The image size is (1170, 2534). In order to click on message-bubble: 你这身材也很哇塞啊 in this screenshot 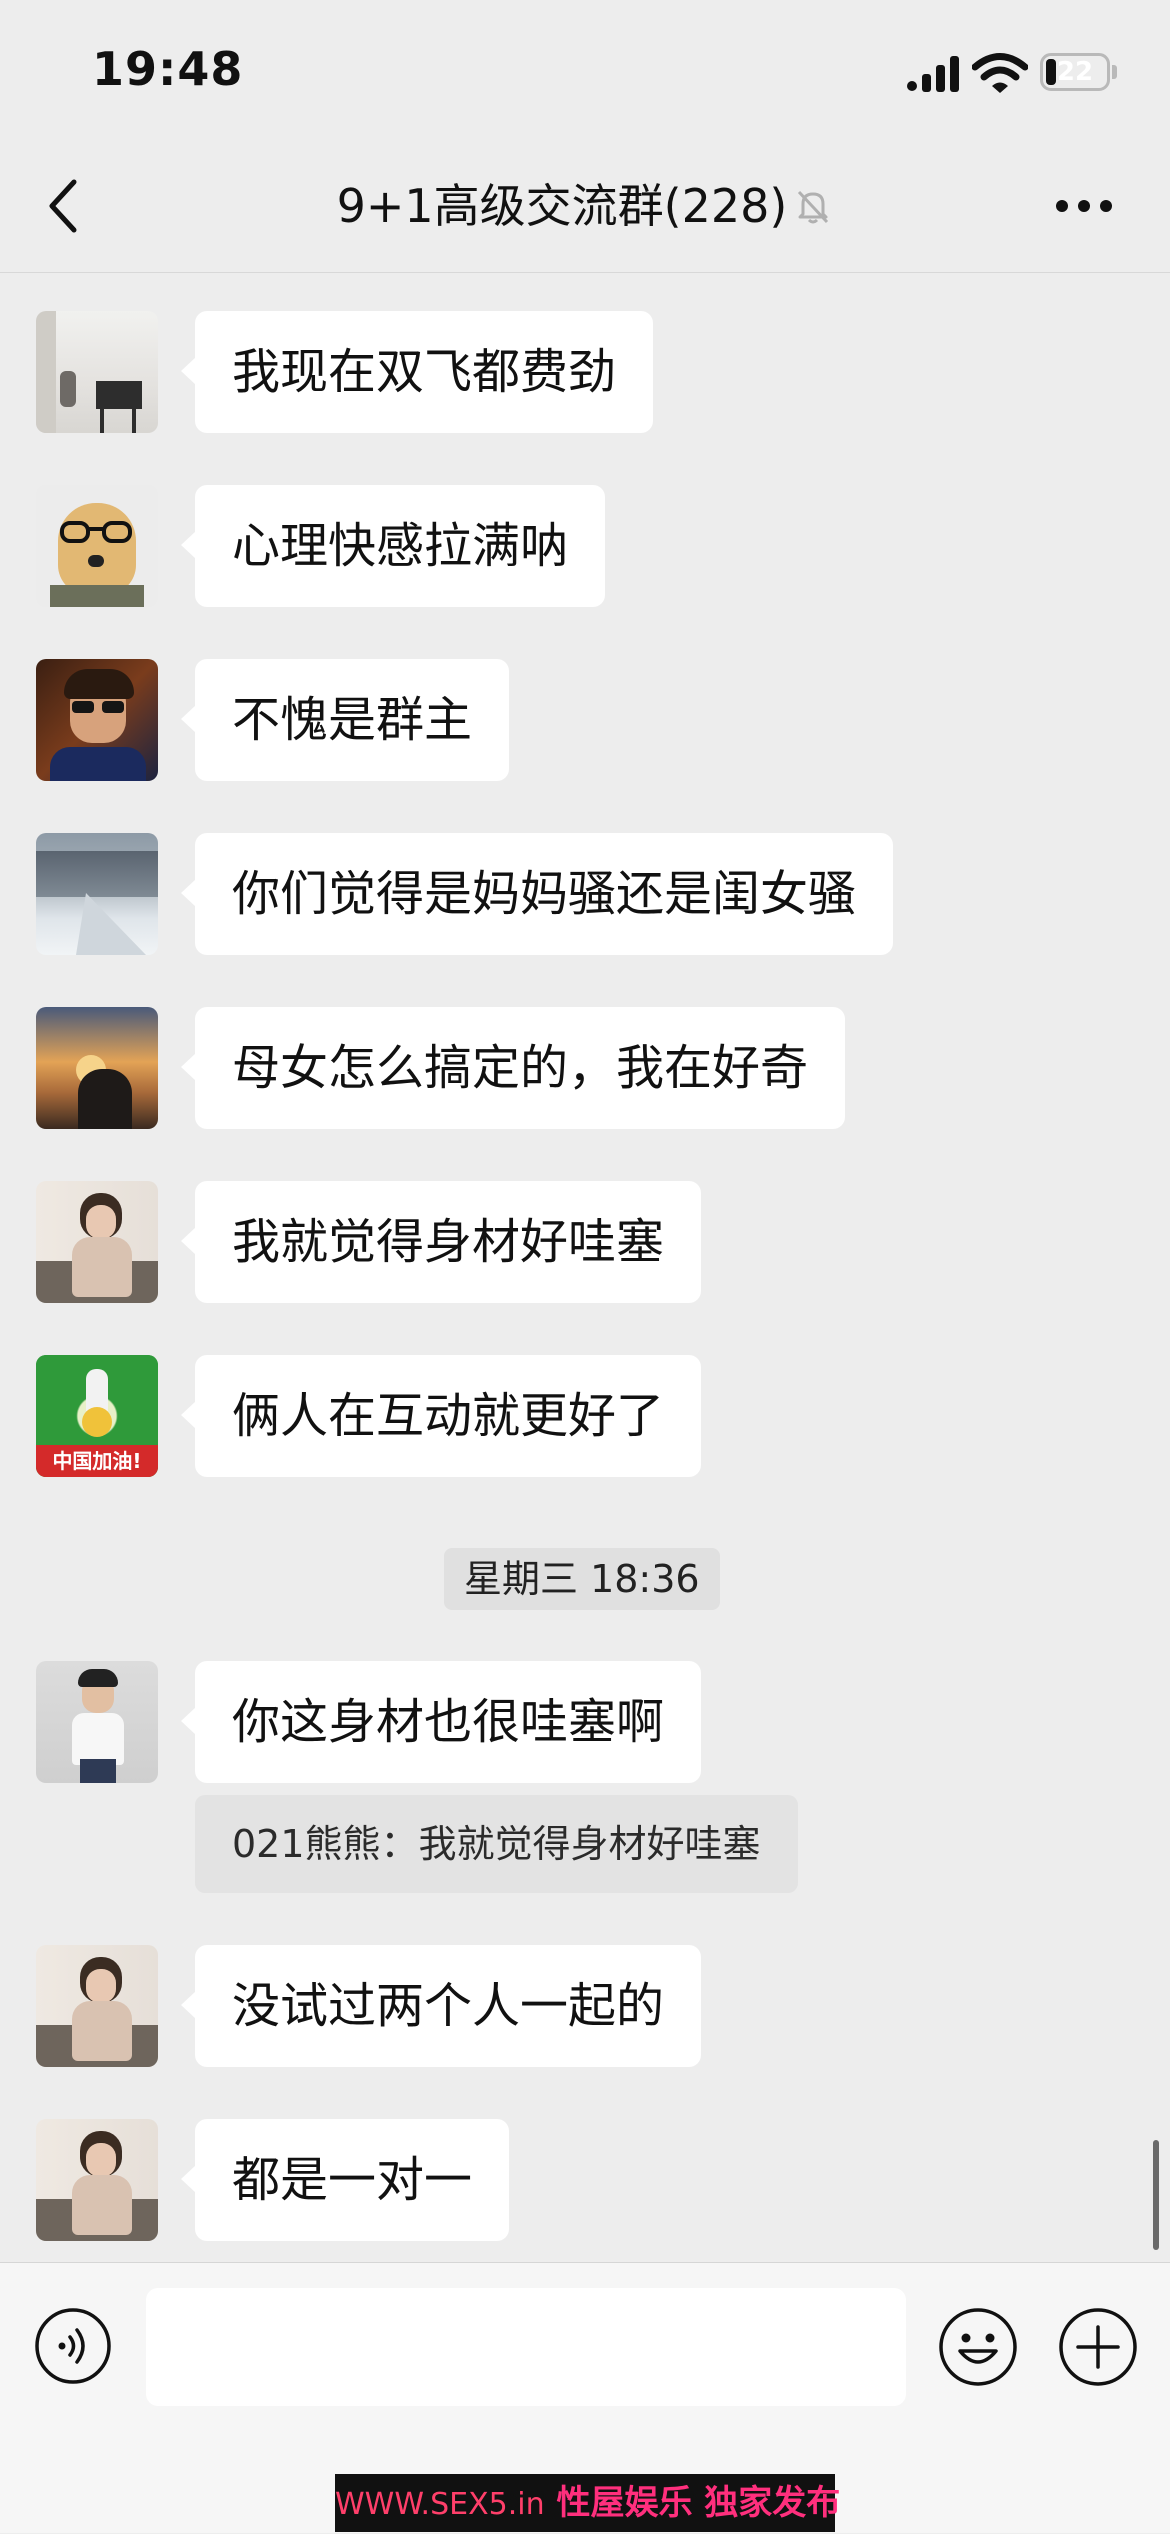, I will do `click(441, 1722)`.